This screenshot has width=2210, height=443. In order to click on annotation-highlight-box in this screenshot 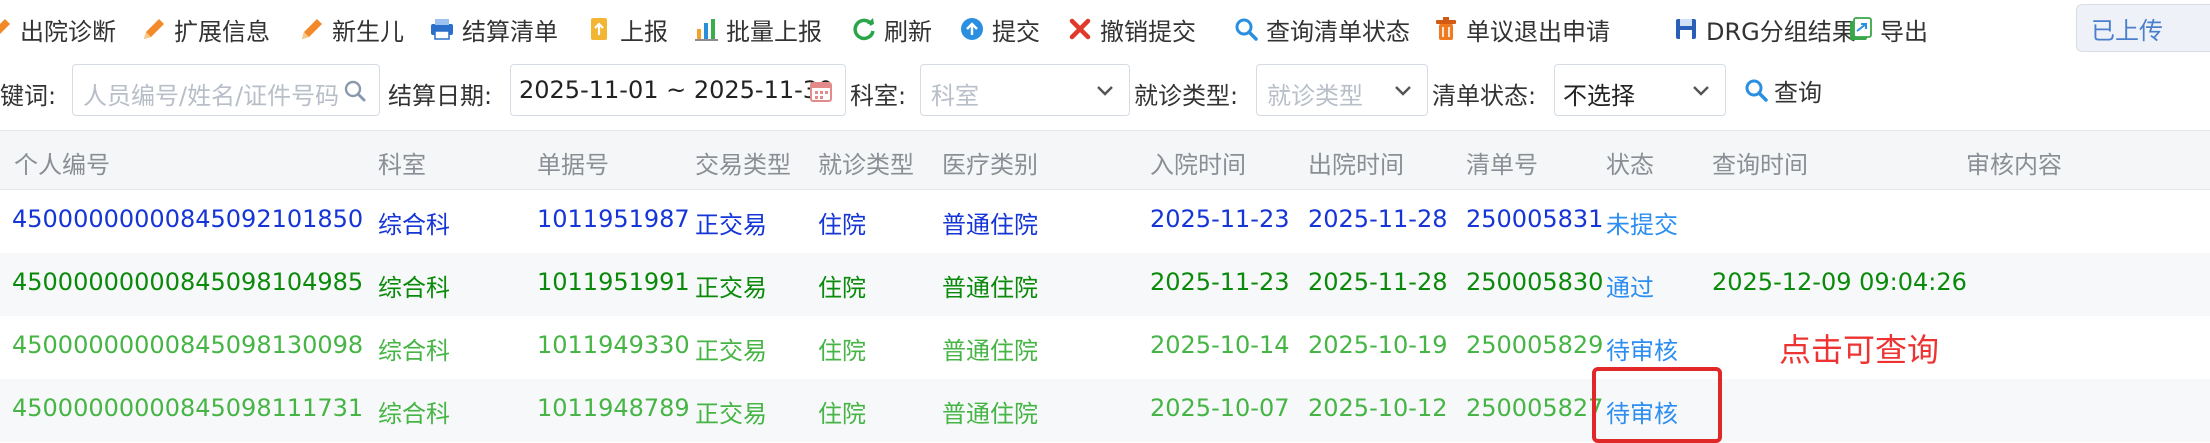, I will do `click(1657, 405)`.